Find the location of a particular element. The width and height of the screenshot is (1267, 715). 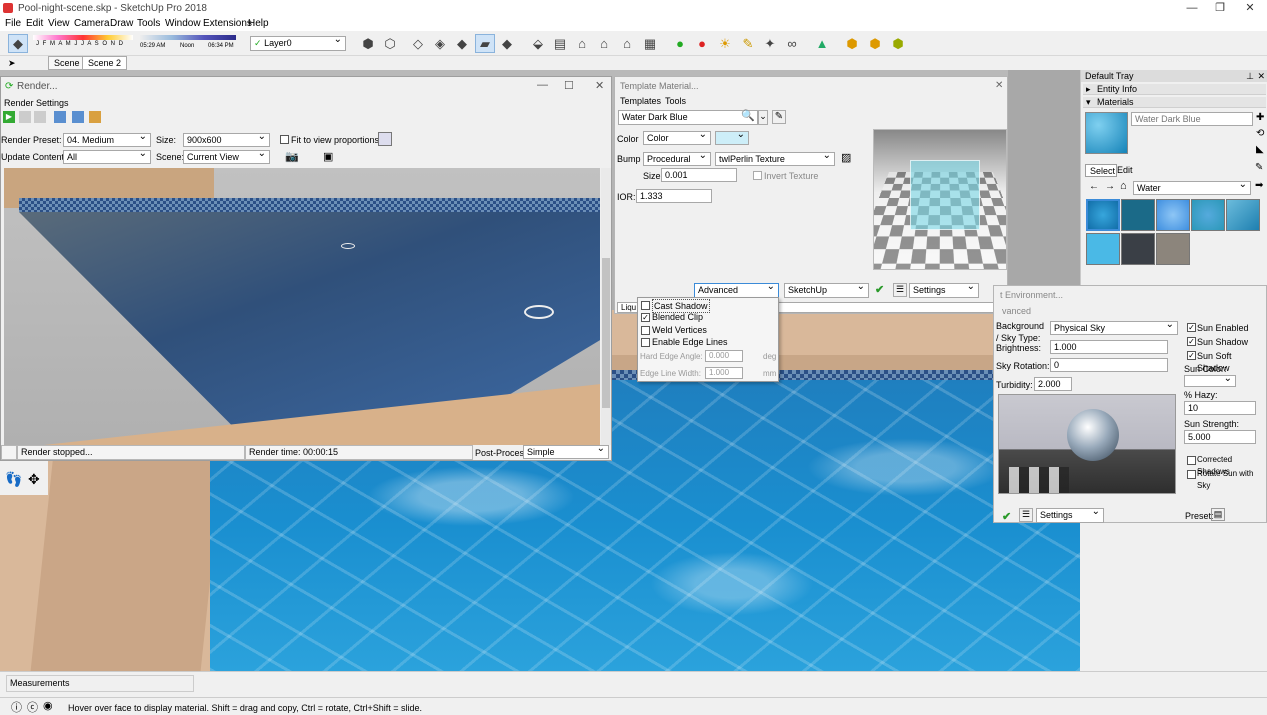

scene-select: Current View is located at coordinates (226, 156).